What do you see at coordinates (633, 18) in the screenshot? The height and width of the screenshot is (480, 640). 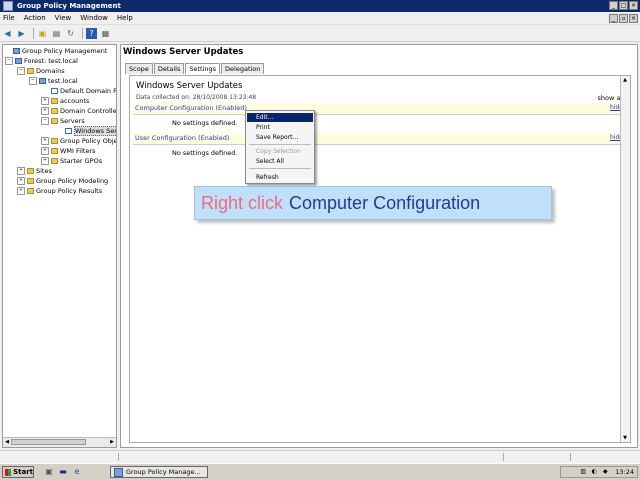 I see `child-close-button: ×` at bounding box center [633, 18].